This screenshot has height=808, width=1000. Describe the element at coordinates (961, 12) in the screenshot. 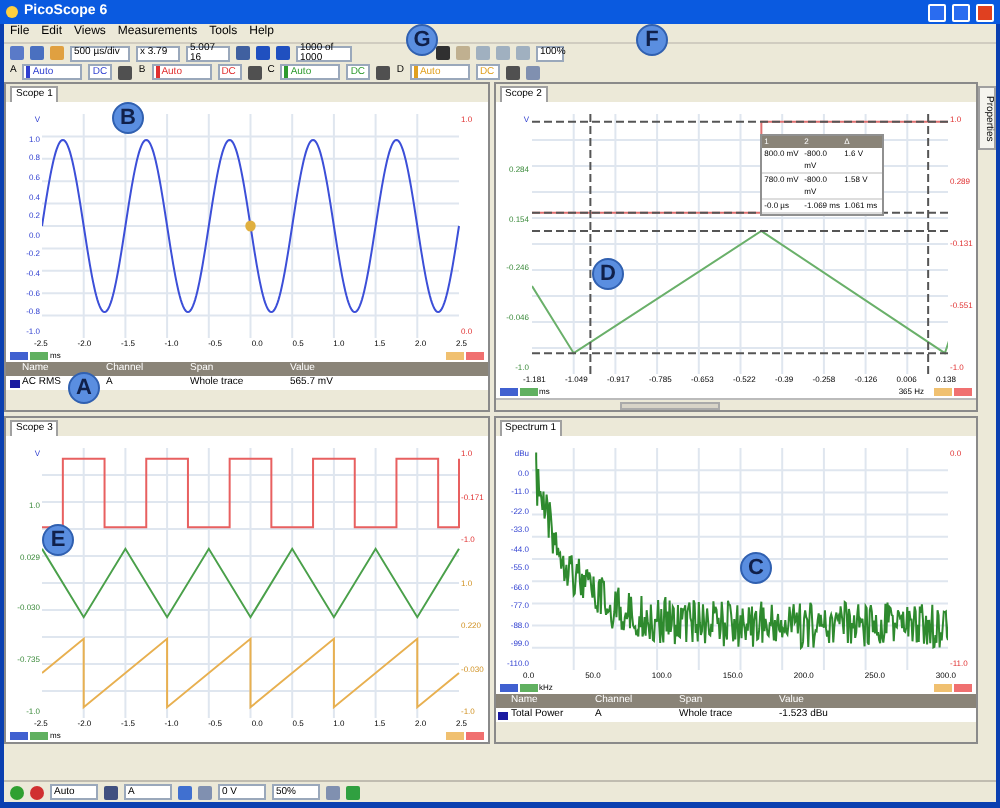

I see `maximize-button` at that location.